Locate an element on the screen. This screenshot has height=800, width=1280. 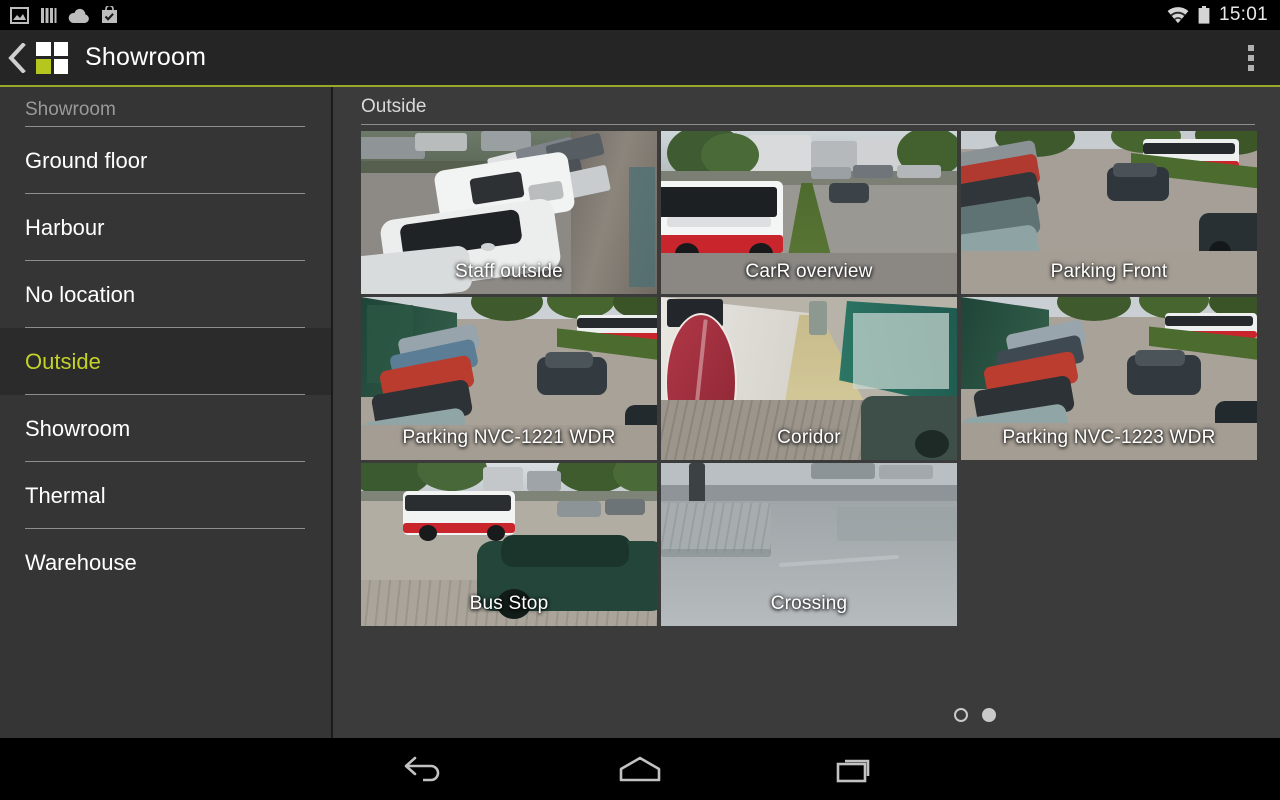
sidebar-item-no-location: No location is located at coordinates (165, 294).